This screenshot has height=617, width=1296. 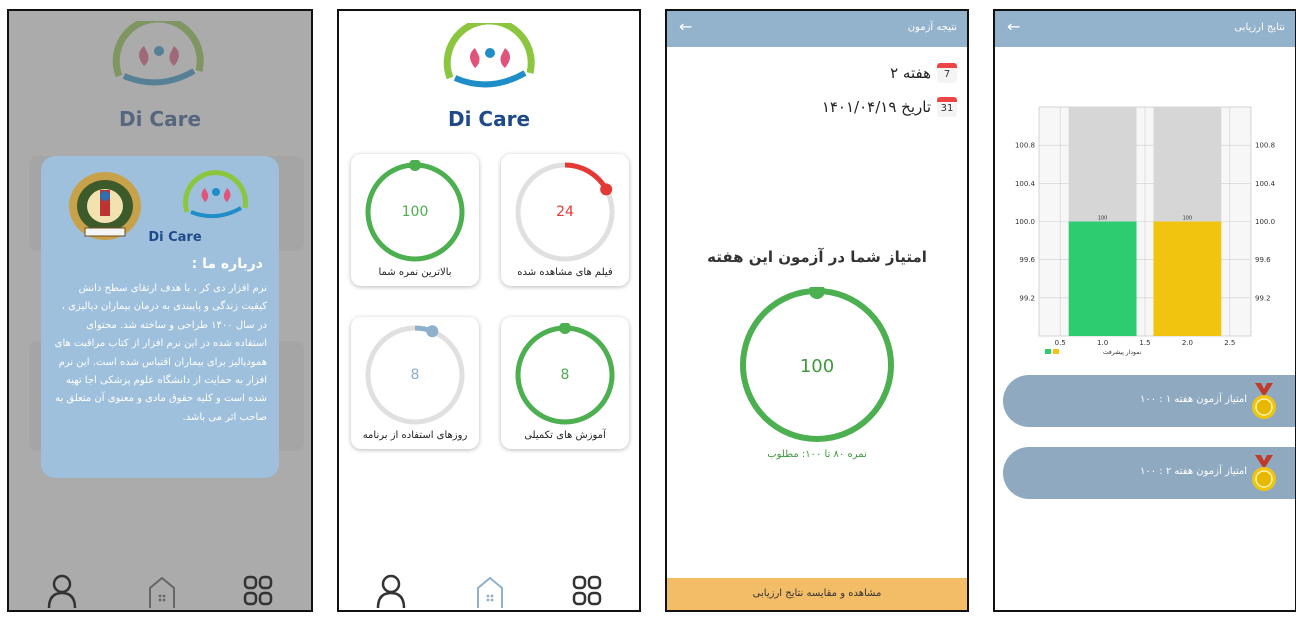 I want to click on card-label: آموزش های تکمیلی, so click(x=565, y=435).